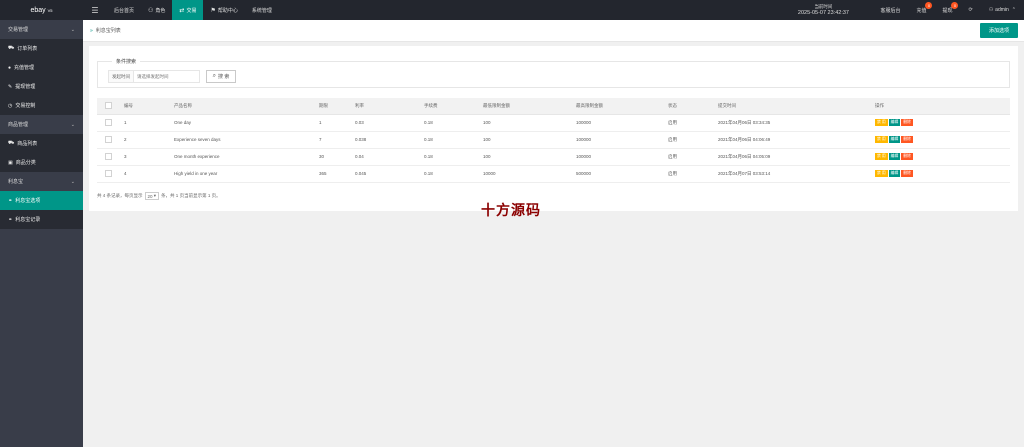 This screenshot has height=447, width=1024. I want to click on search-legend: 条件搜索, so click(126, 61).